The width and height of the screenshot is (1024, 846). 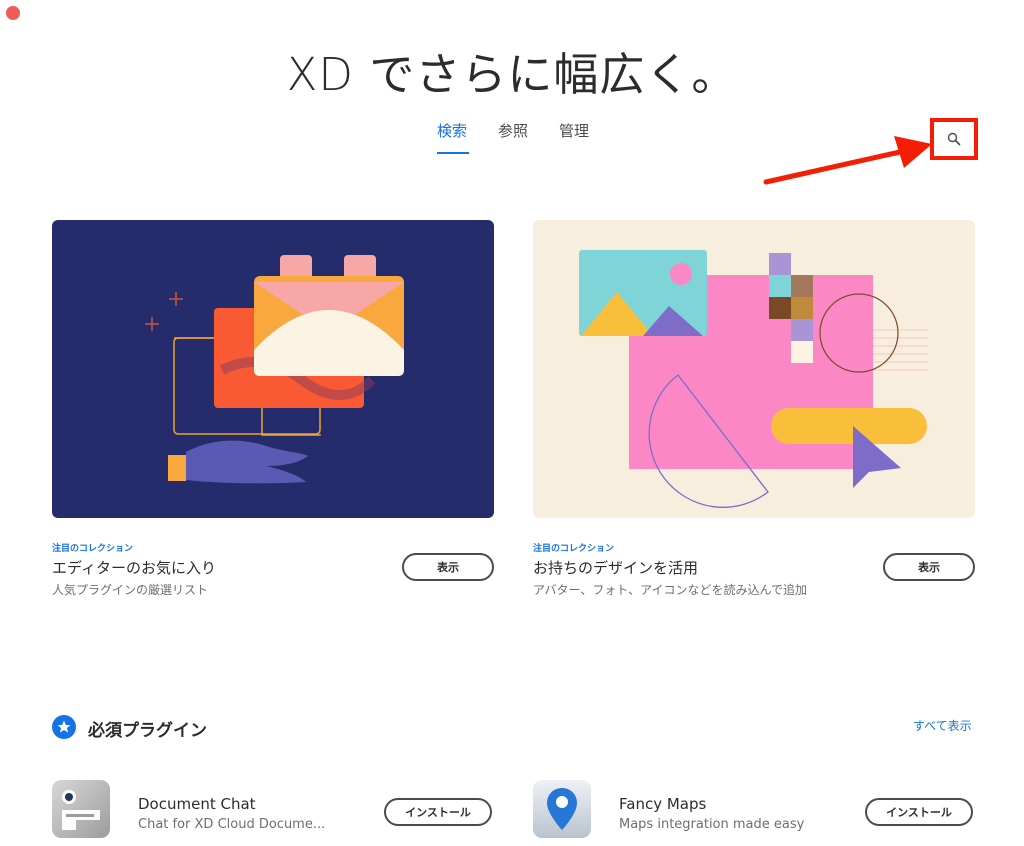 I want to click on section-title: 必須プラグイン, so click(x=147, y=731).